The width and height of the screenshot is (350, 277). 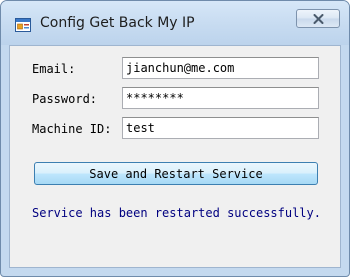 What do you see at coordinates (220, 98) in the screenshot?
I see `password-field` at bounding box center [220, 98].